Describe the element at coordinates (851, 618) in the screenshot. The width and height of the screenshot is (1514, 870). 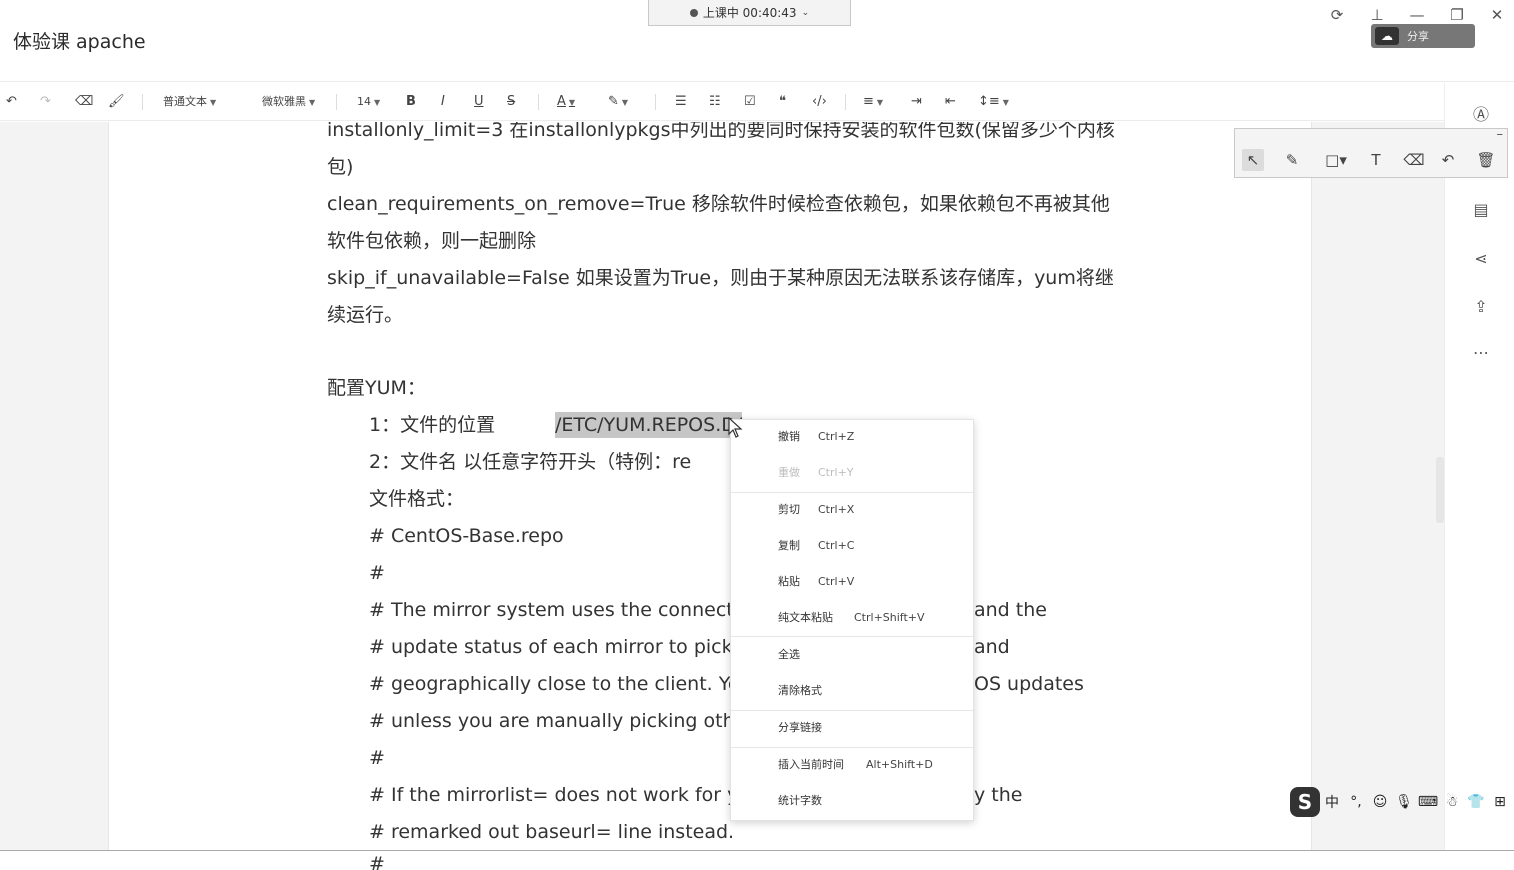
I see `menu-item-paste-plain: 纯文本粘贴 Ctrl+Shift+V` at that location.